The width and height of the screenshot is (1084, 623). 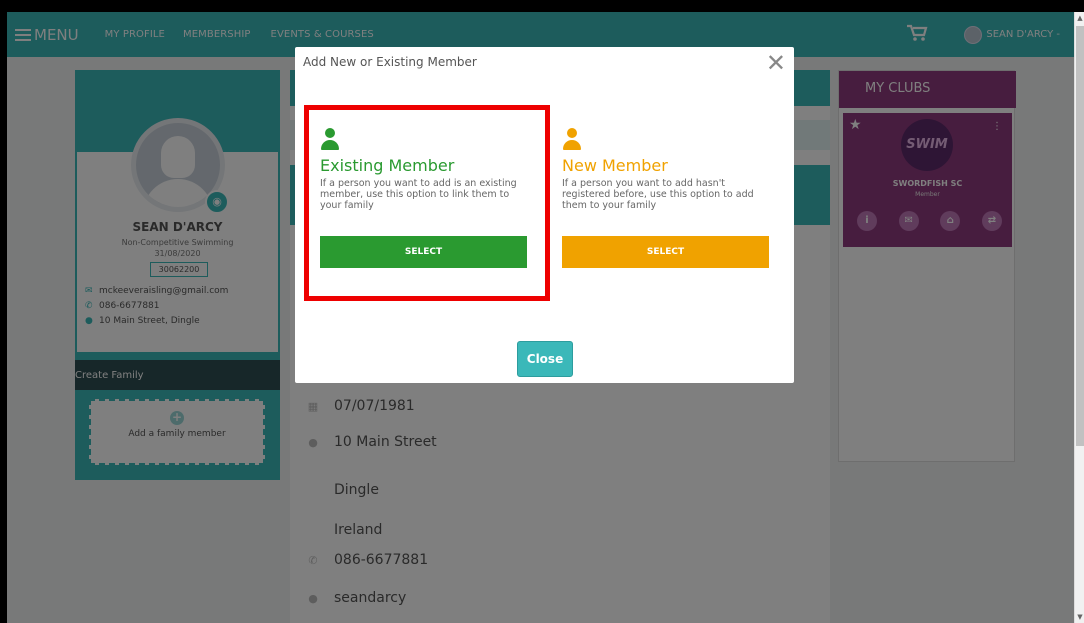 I want to click on close-icon: ✕, so click(x=776, y=63).